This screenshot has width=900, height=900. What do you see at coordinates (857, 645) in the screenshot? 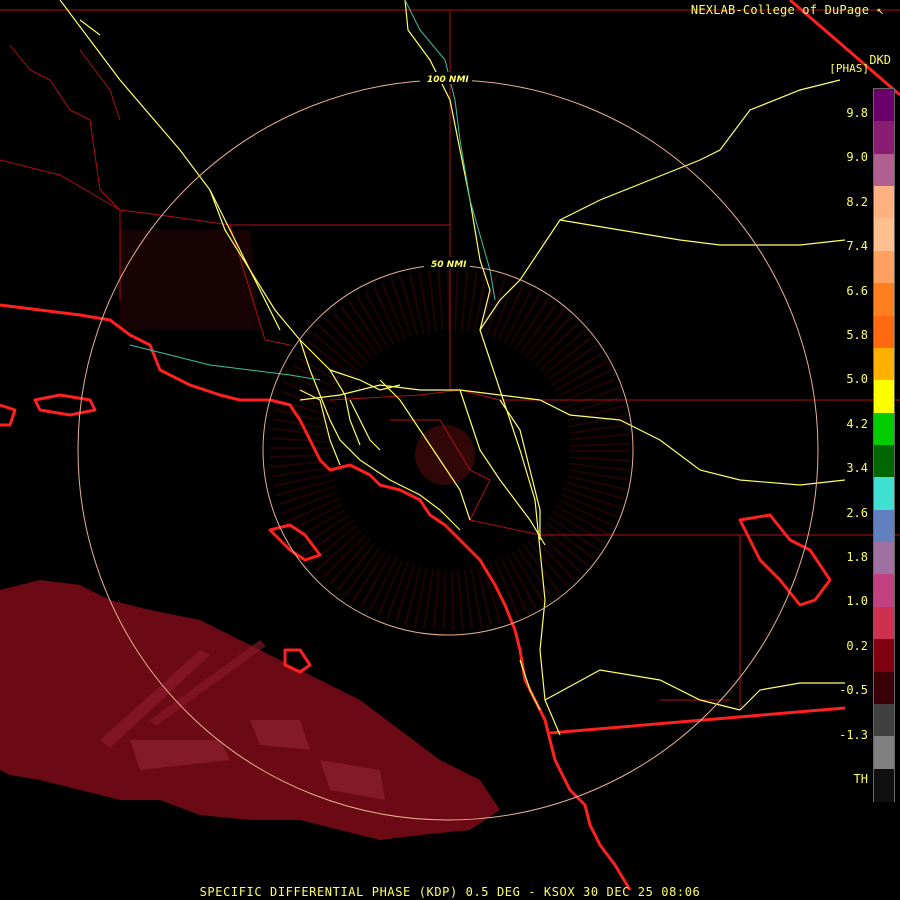
I see `colorbar-tick-label: 0.2` at bounding box center [857, 645].